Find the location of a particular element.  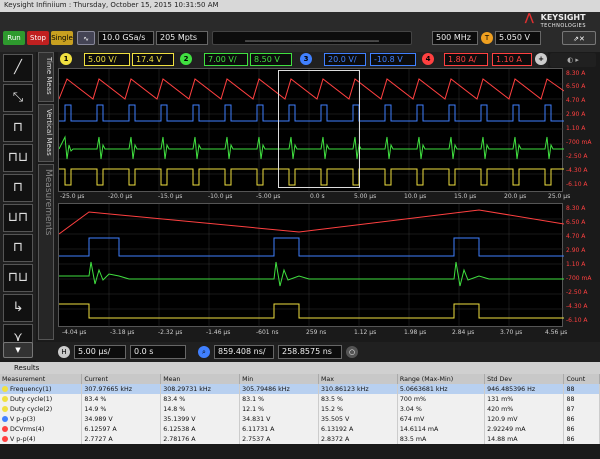

tab-time-meas: Time Meas is located at coordinates (46, 77).